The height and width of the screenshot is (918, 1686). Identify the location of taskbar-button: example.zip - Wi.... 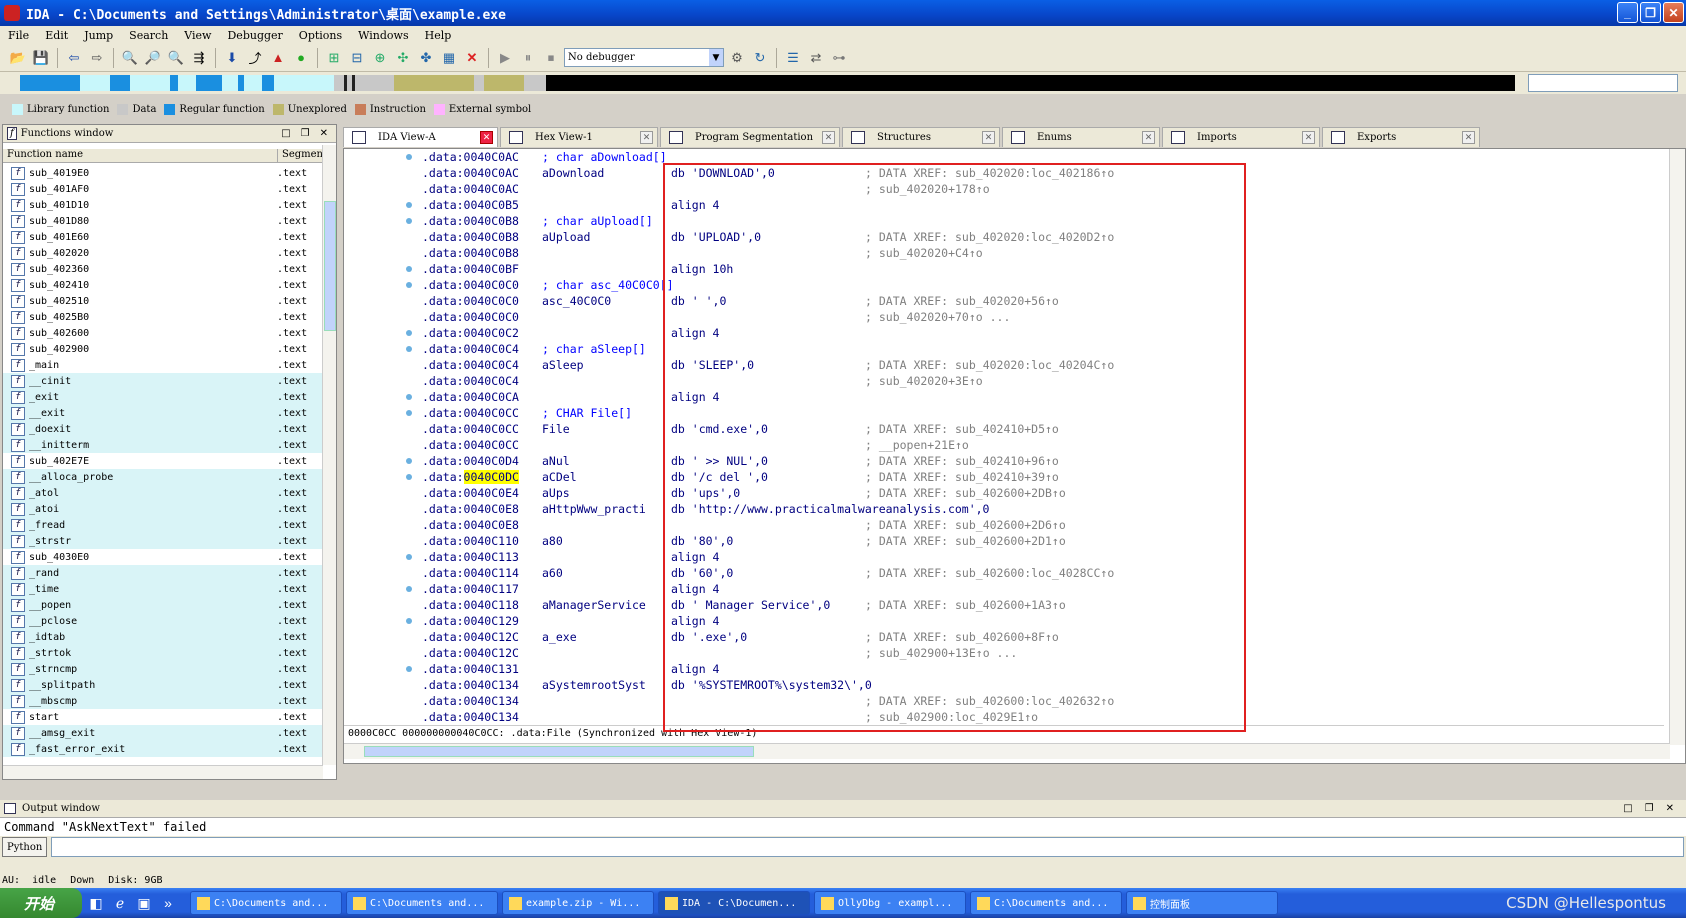
(578, 903).